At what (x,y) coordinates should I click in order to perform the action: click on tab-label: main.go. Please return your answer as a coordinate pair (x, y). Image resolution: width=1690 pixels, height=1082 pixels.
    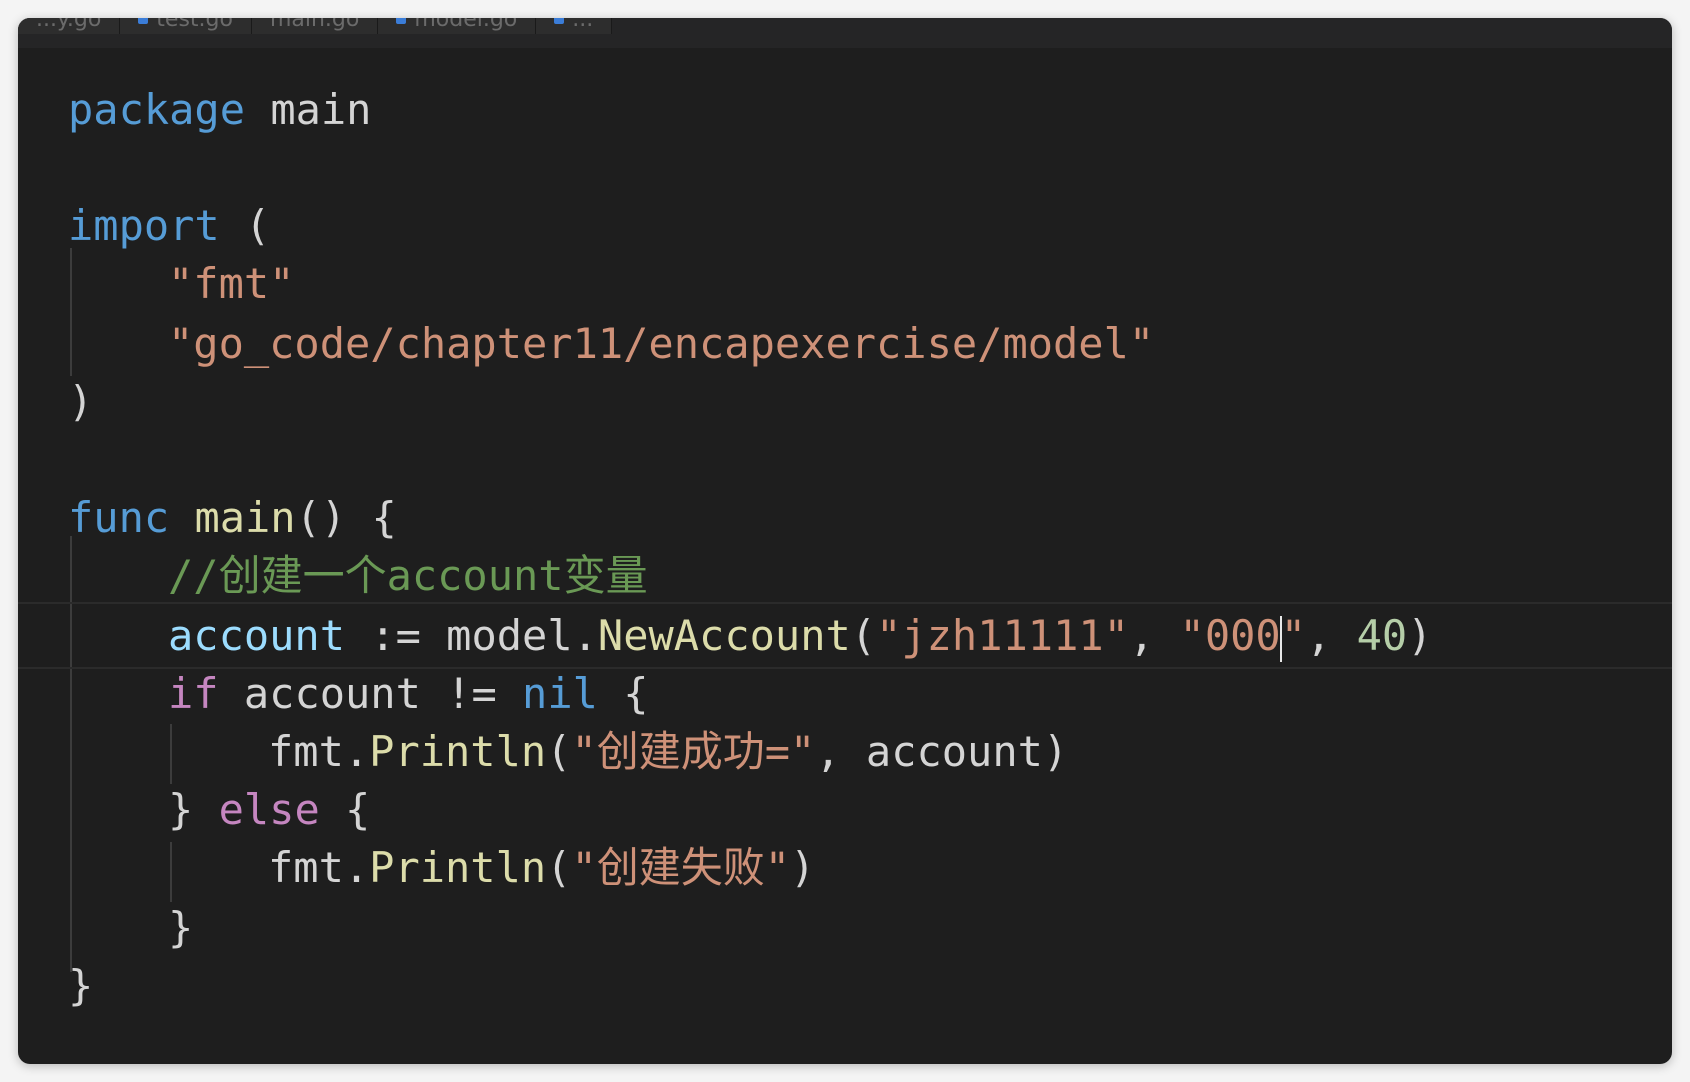
    Looking at the image, I should click on (314, 25).